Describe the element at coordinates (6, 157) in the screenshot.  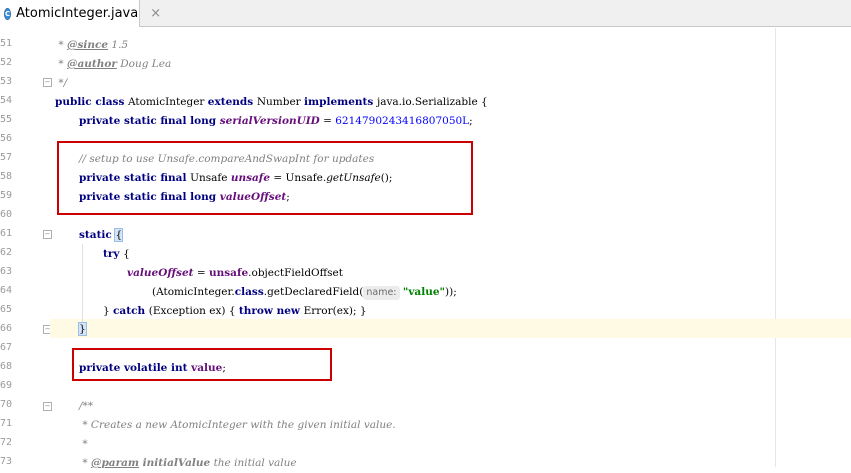
I see `line-number: 57` at that location.